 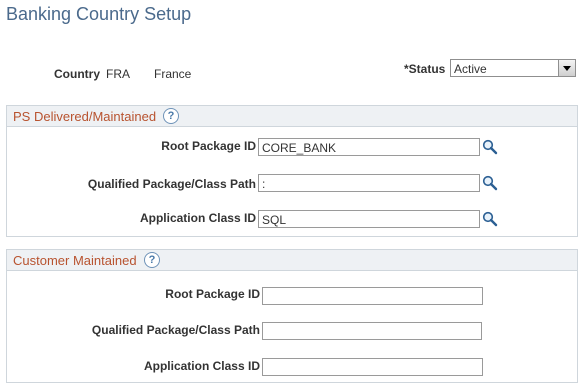 I want to click on status-label: *Status, so click(x=425, y=69).